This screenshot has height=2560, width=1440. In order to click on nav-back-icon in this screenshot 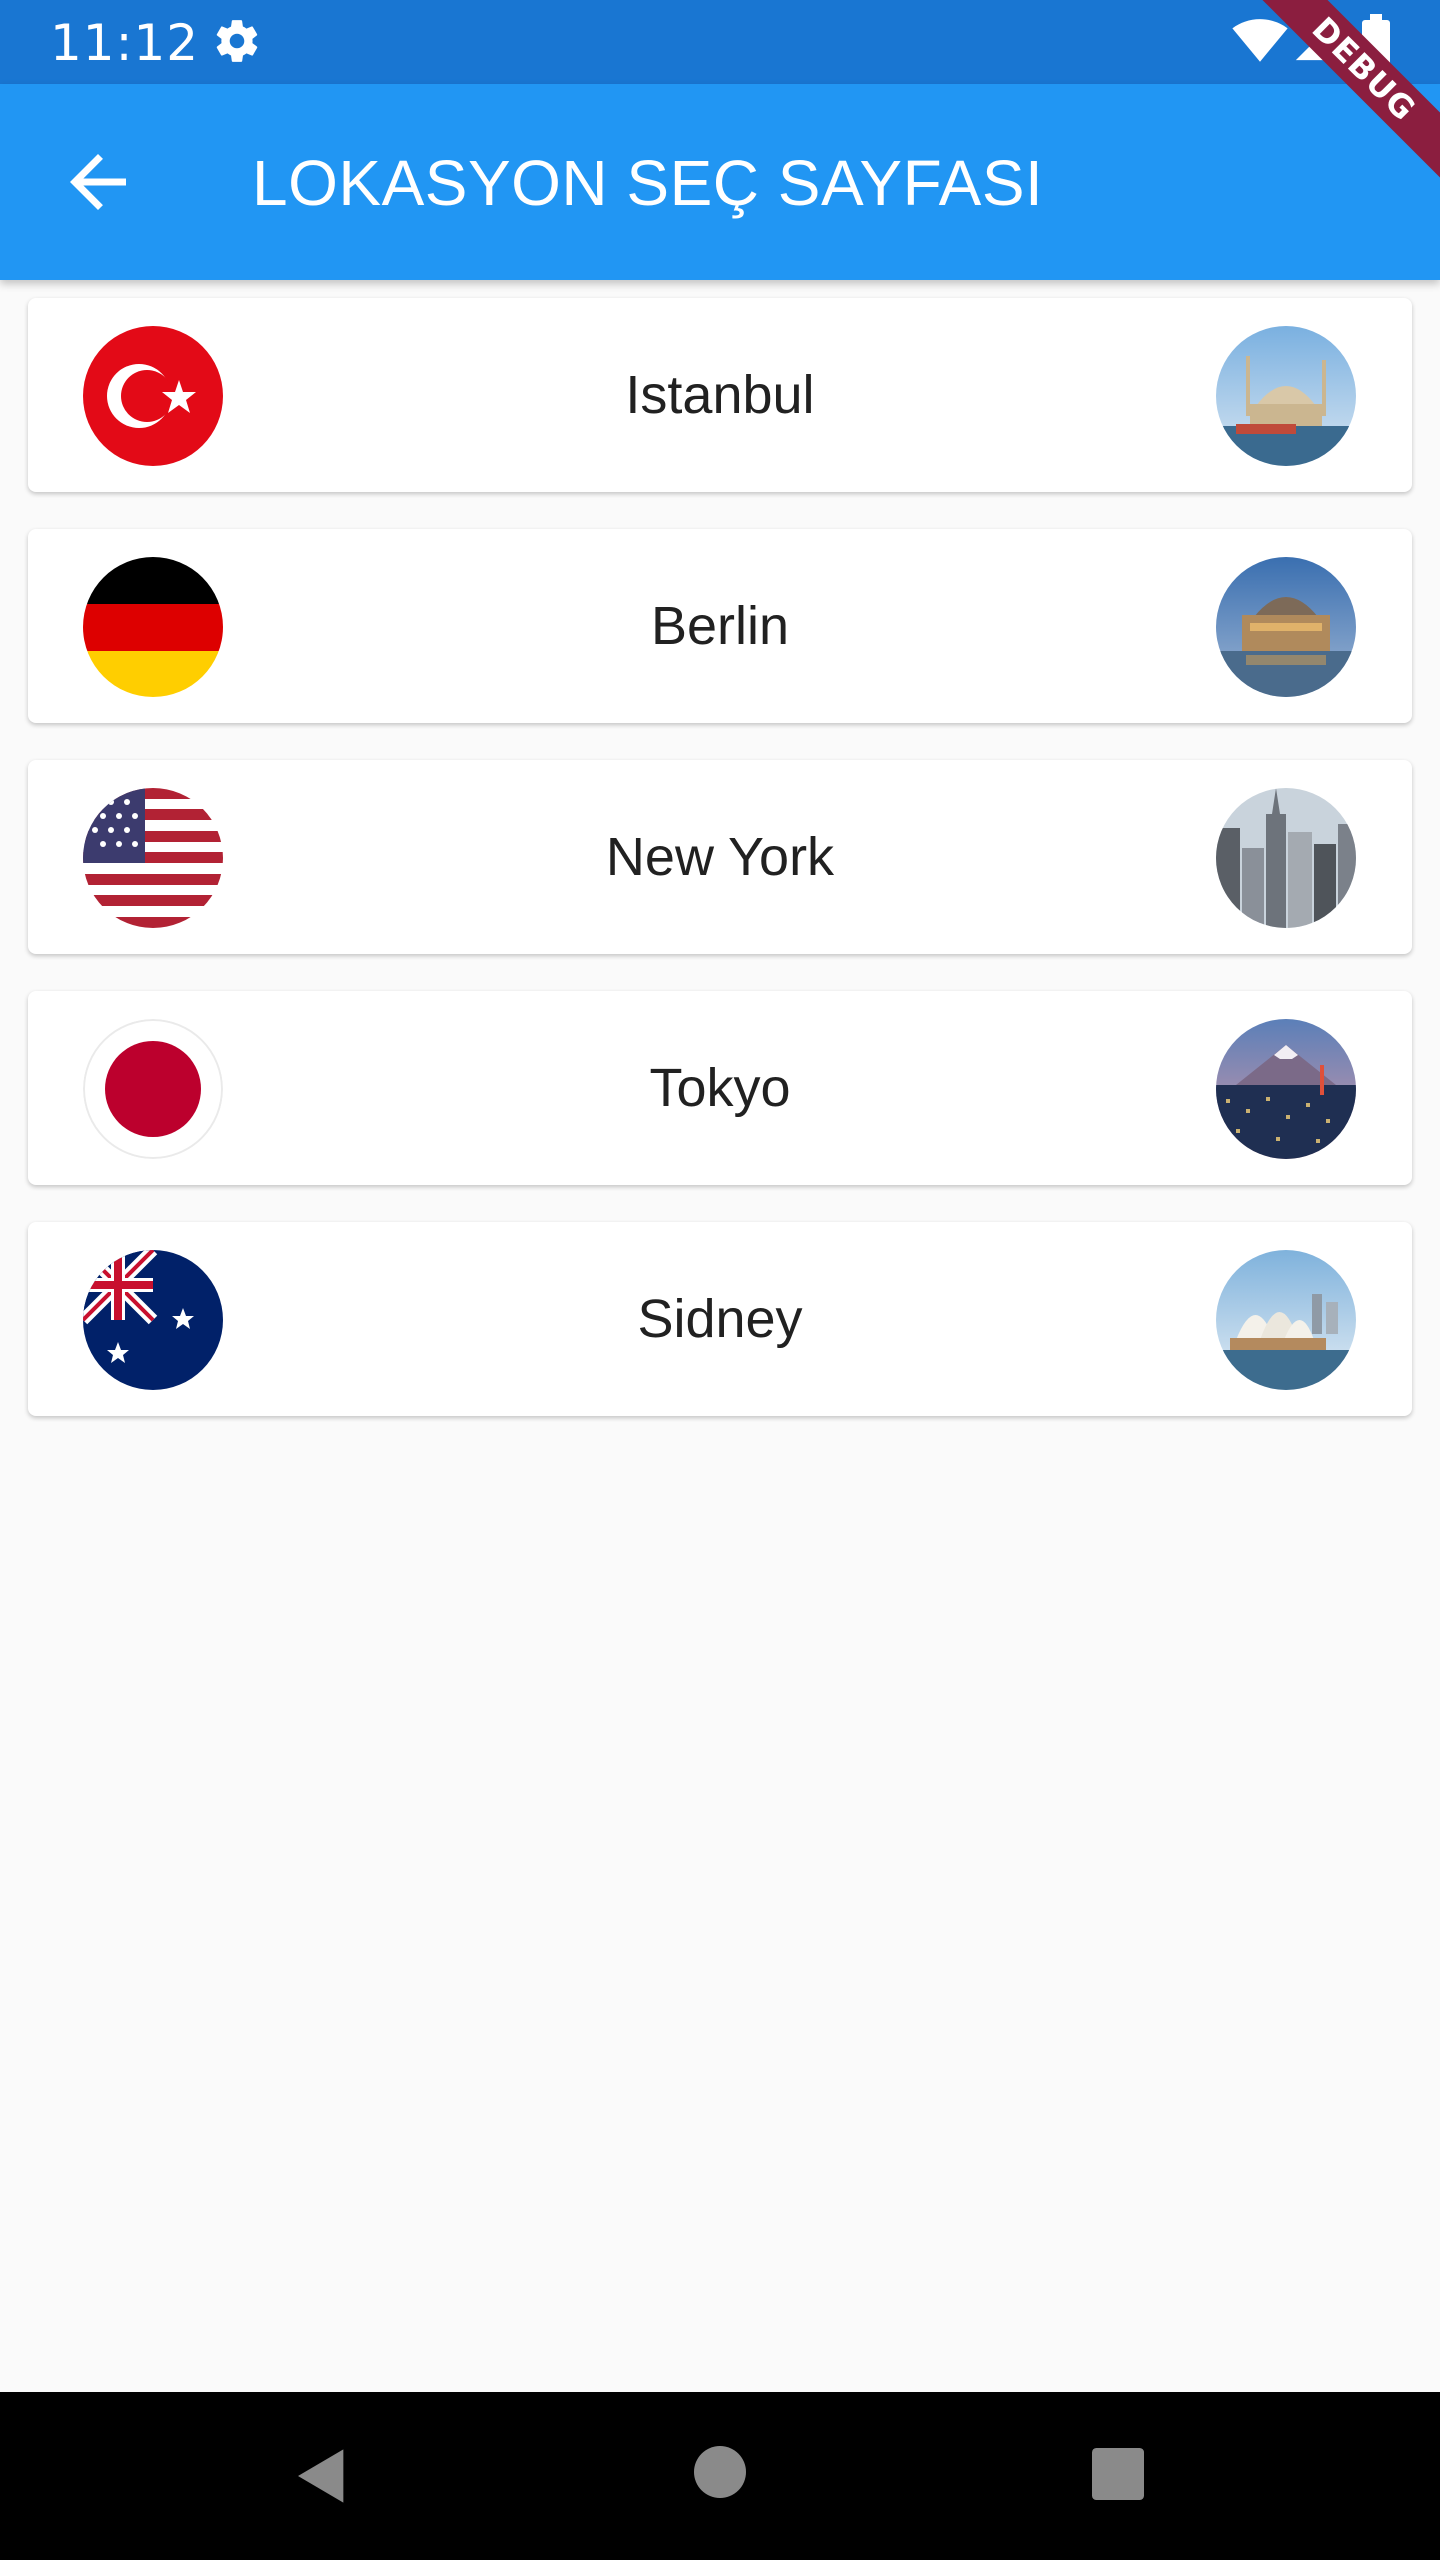, I will do `click(322, 2476)`.